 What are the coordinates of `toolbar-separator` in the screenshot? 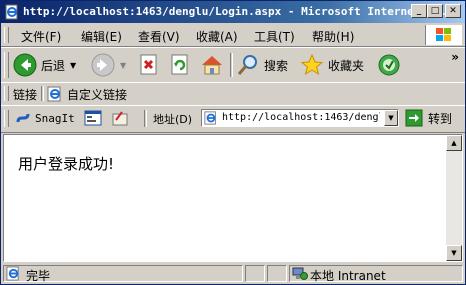 It's located at (231, 65).